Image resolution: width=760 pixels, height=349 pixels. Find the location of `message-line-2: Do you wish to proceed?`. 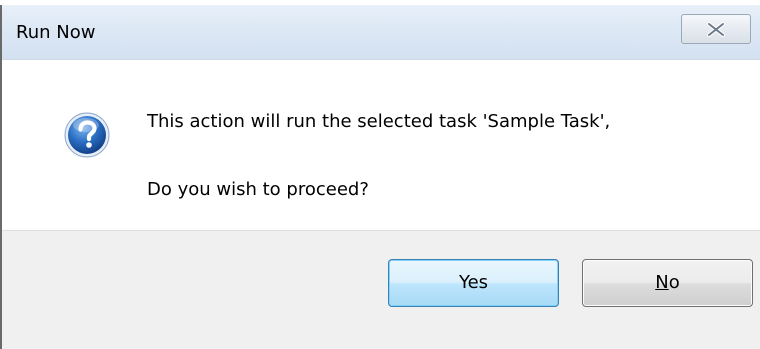

message-line-2: Do you wish to proceed? is located at coordinates (258, 189).